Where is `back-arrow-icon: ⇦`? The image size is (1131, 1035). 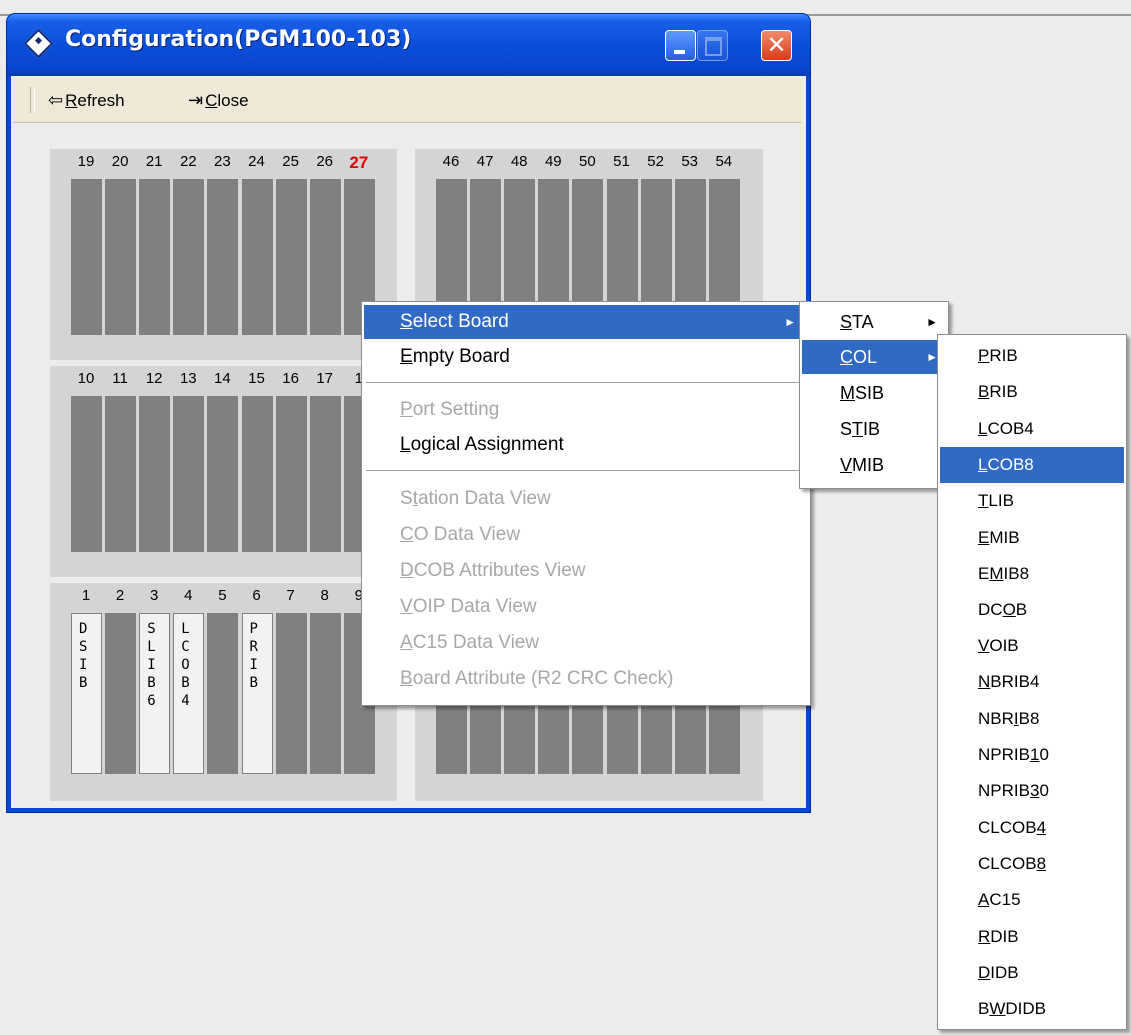 back-arrow-icon: ⇦ is located at coordinates (56, 100).